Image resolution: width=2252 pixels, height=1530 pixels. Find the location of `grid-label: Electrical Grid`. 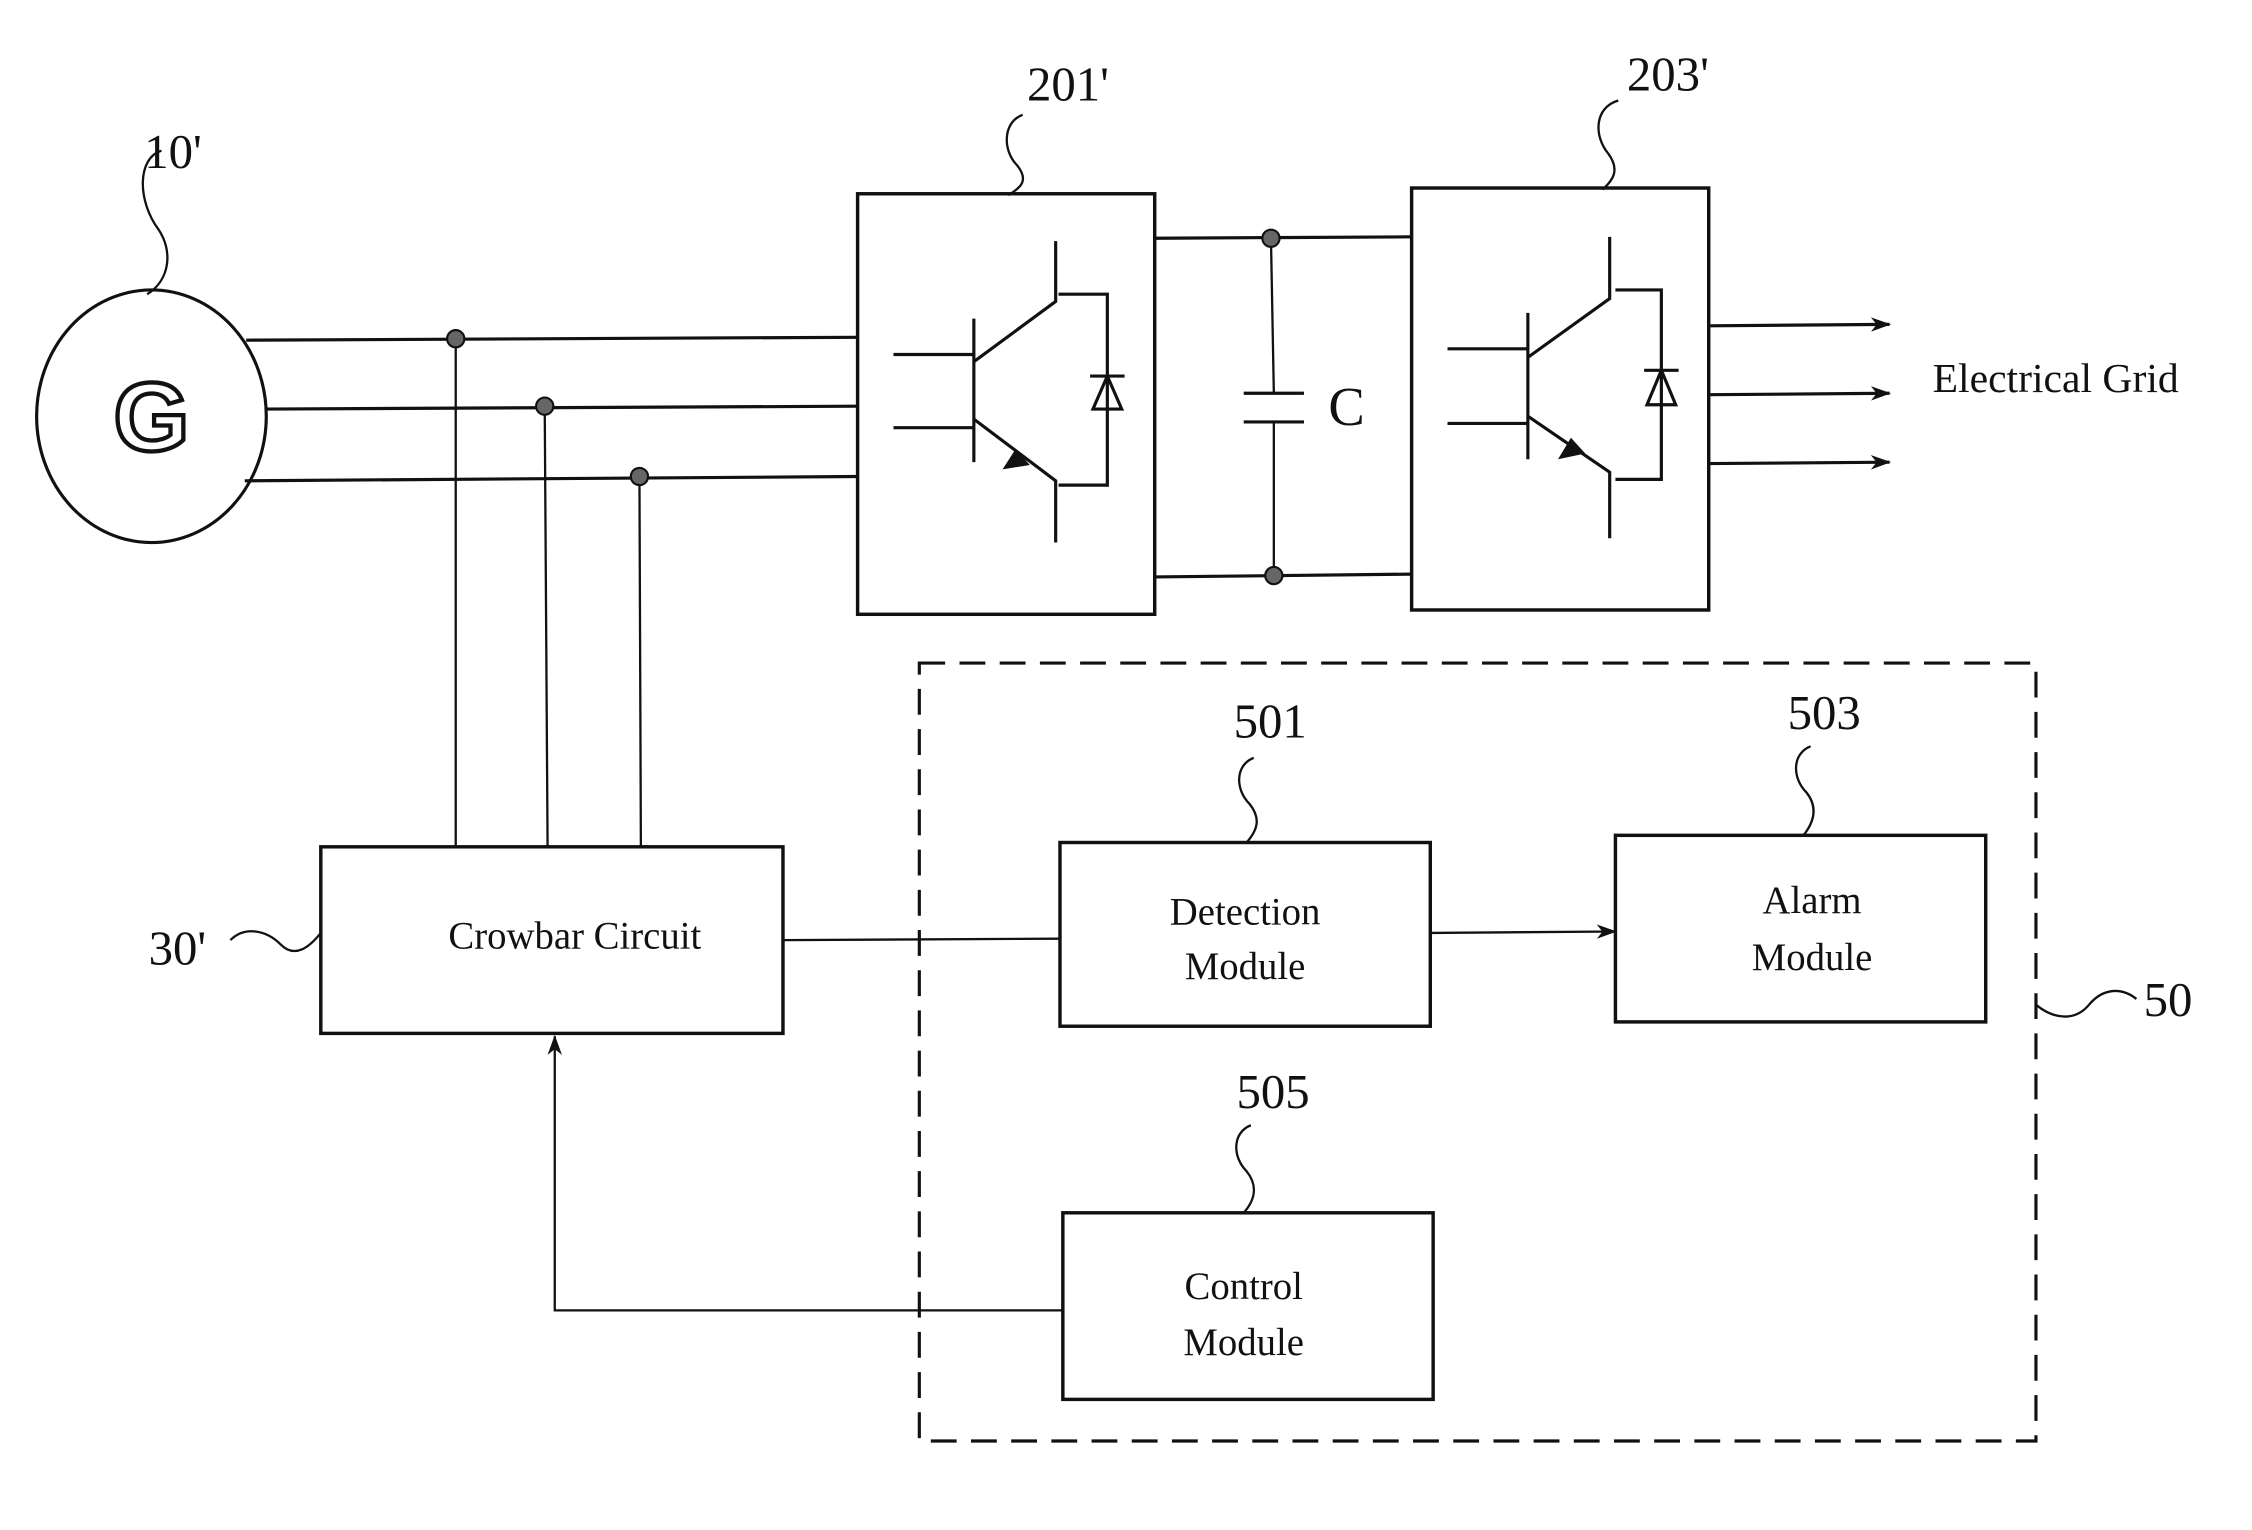

grid-label: Electrical Grid is located at coordinates (2056, 379).